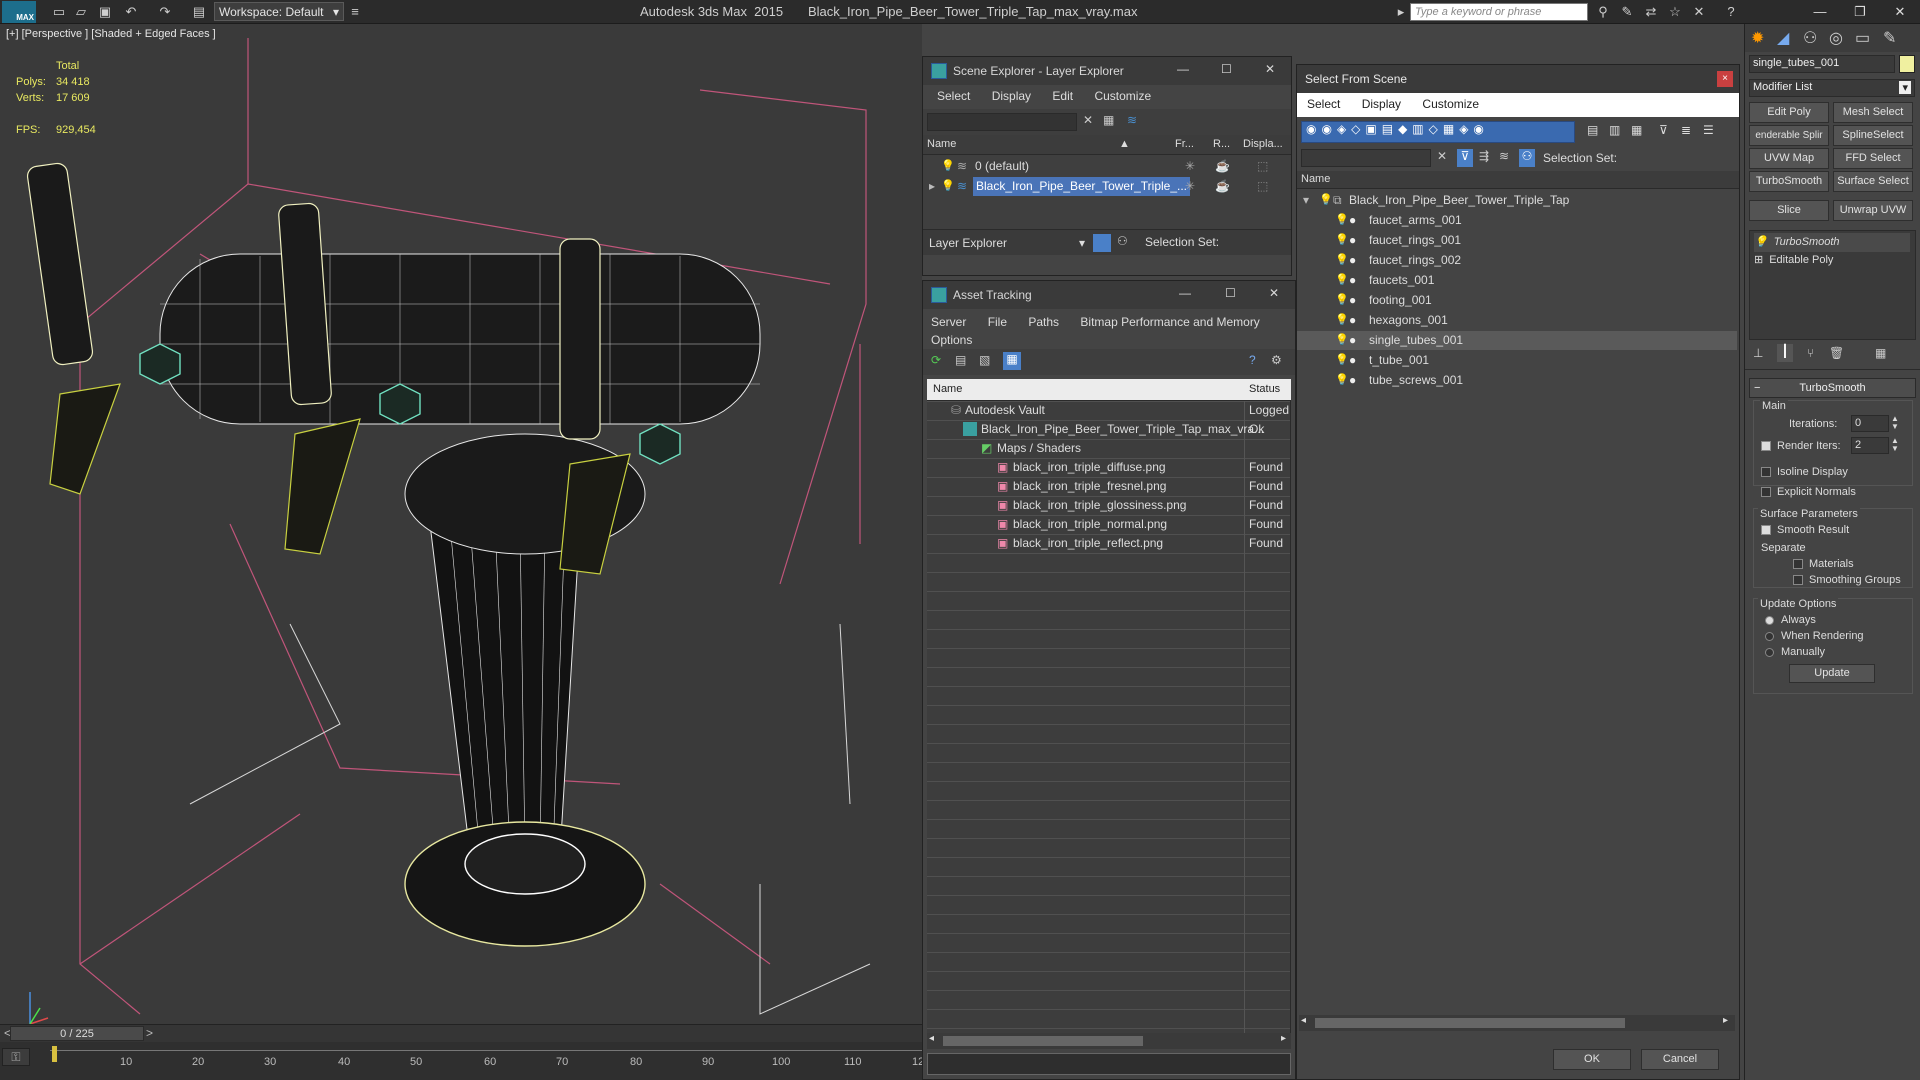 This screenshot has height=1080, width=1920. What do you see at coordinates (1306, 200) in the screenshot?
I see `collapse-icon: ▾` at bounding box center [1306, 200].